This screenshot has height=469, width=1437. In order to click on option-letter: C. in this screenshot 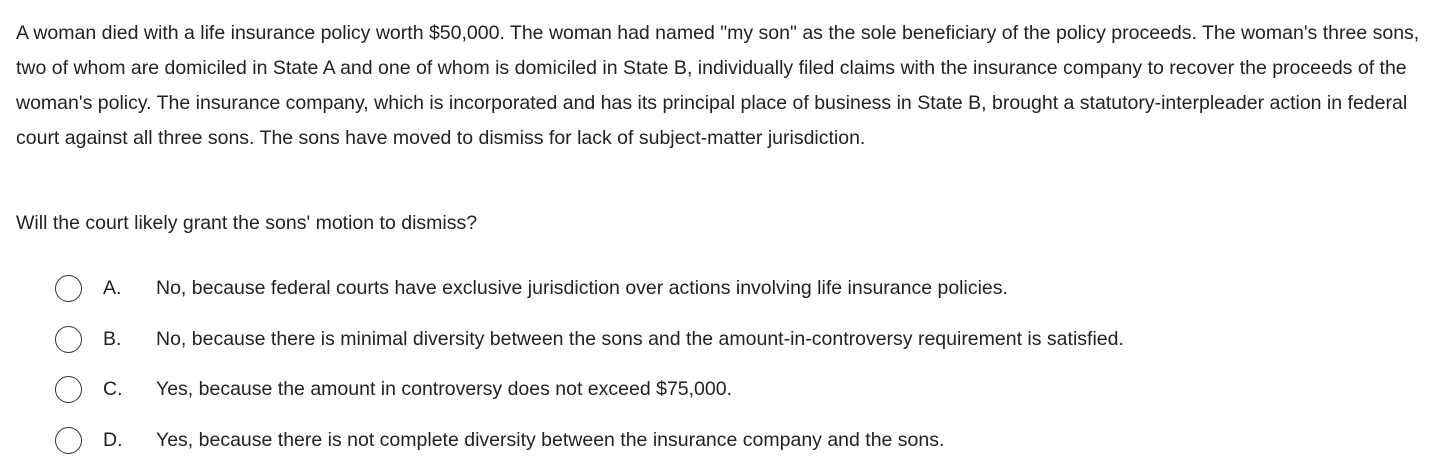, I will do `click(113, 389)`.